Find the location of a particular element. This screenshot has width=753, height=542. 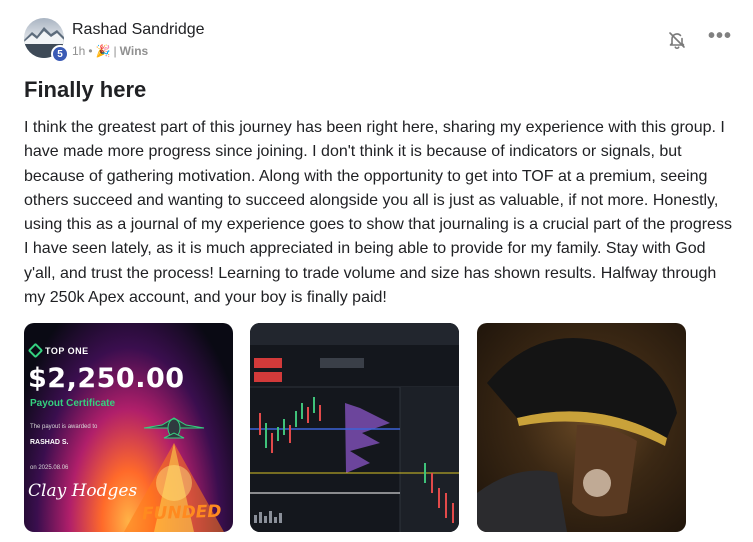

more-horizontal-icon: ••• is located at coordinates (719, 38).